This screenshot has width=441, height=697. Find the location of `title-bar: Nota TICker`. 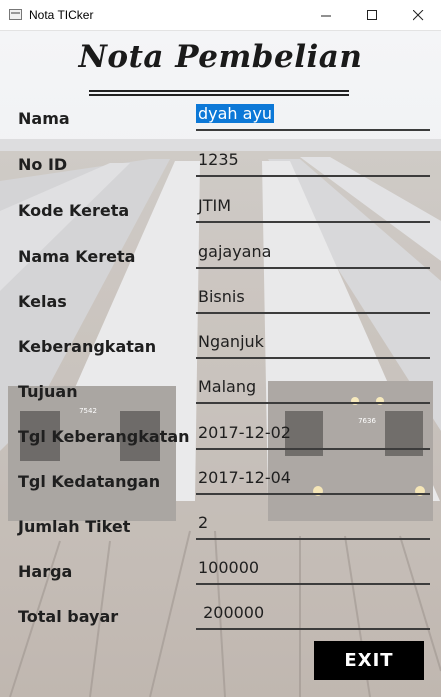

title-bar: Nota TICker is located at coordinates (220, 15).